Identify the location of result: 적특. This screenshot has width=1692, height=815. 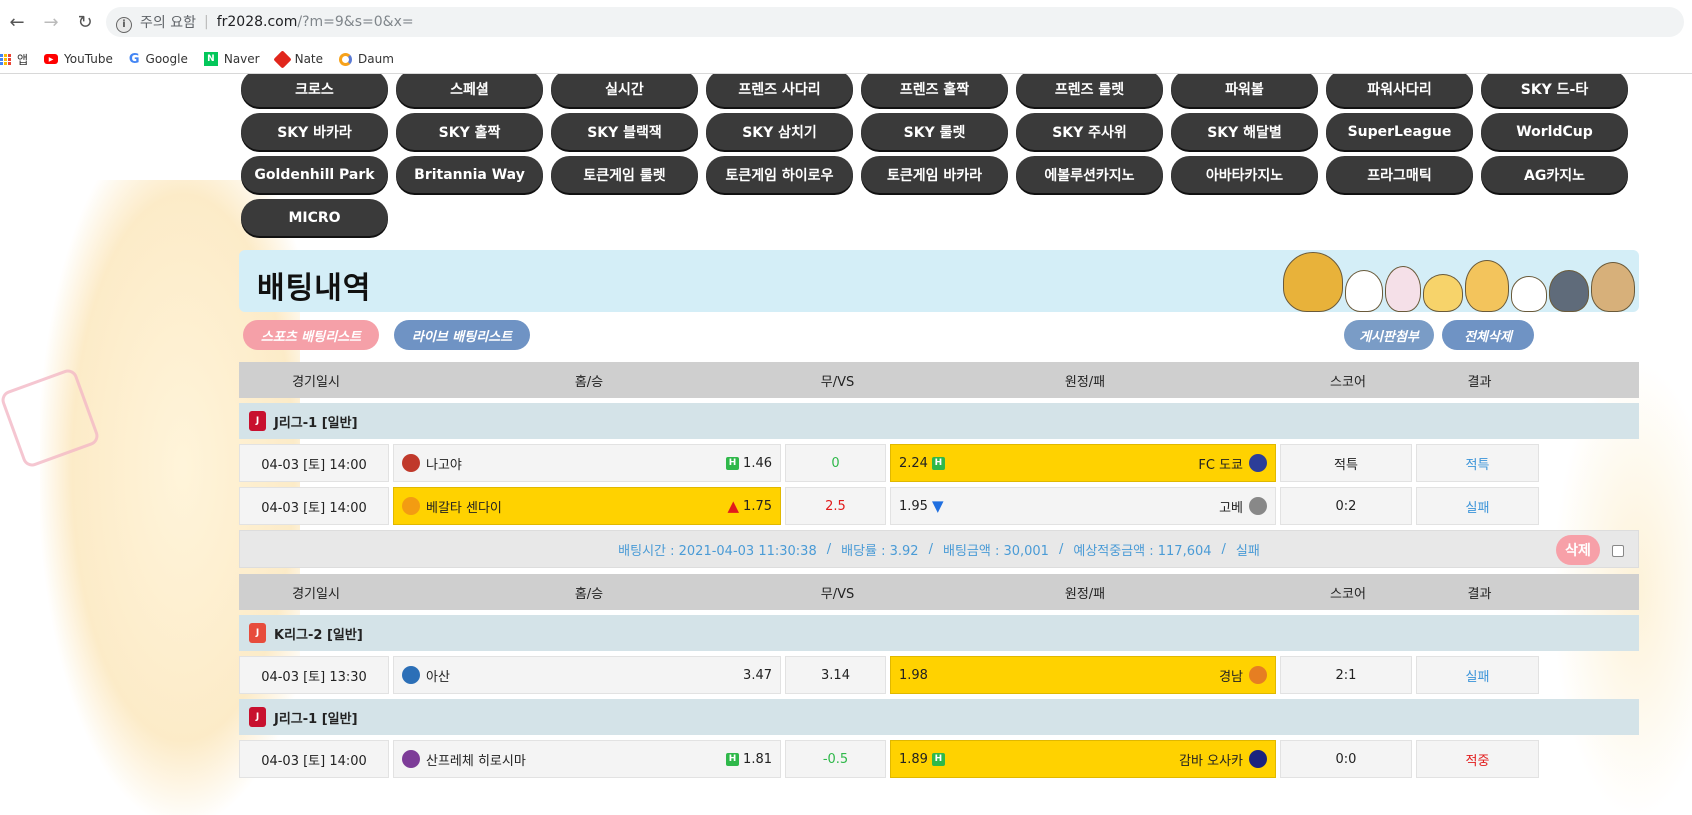
(1477, 463).